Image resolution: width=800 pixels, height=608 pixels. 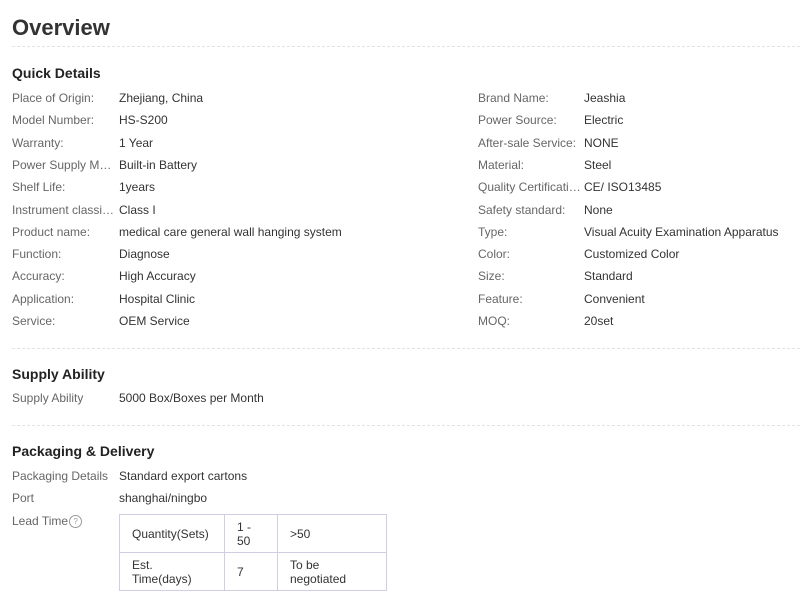 I want to click on lead-time-label: Lead Time, so click(x=40, y=521).